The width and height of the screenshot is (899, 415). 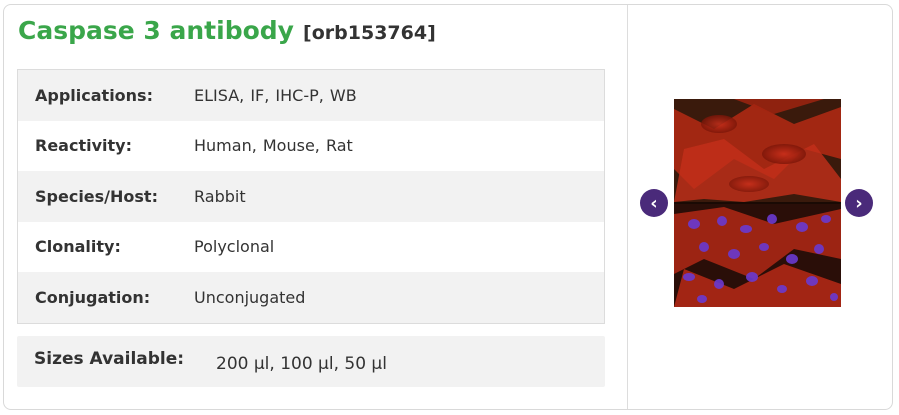 What do you see at coordinates (301, 363) in the screenshot?
I see `sizes-value: 200 µl, 100 µl, 50 µl` at bounding box center [301, 363].